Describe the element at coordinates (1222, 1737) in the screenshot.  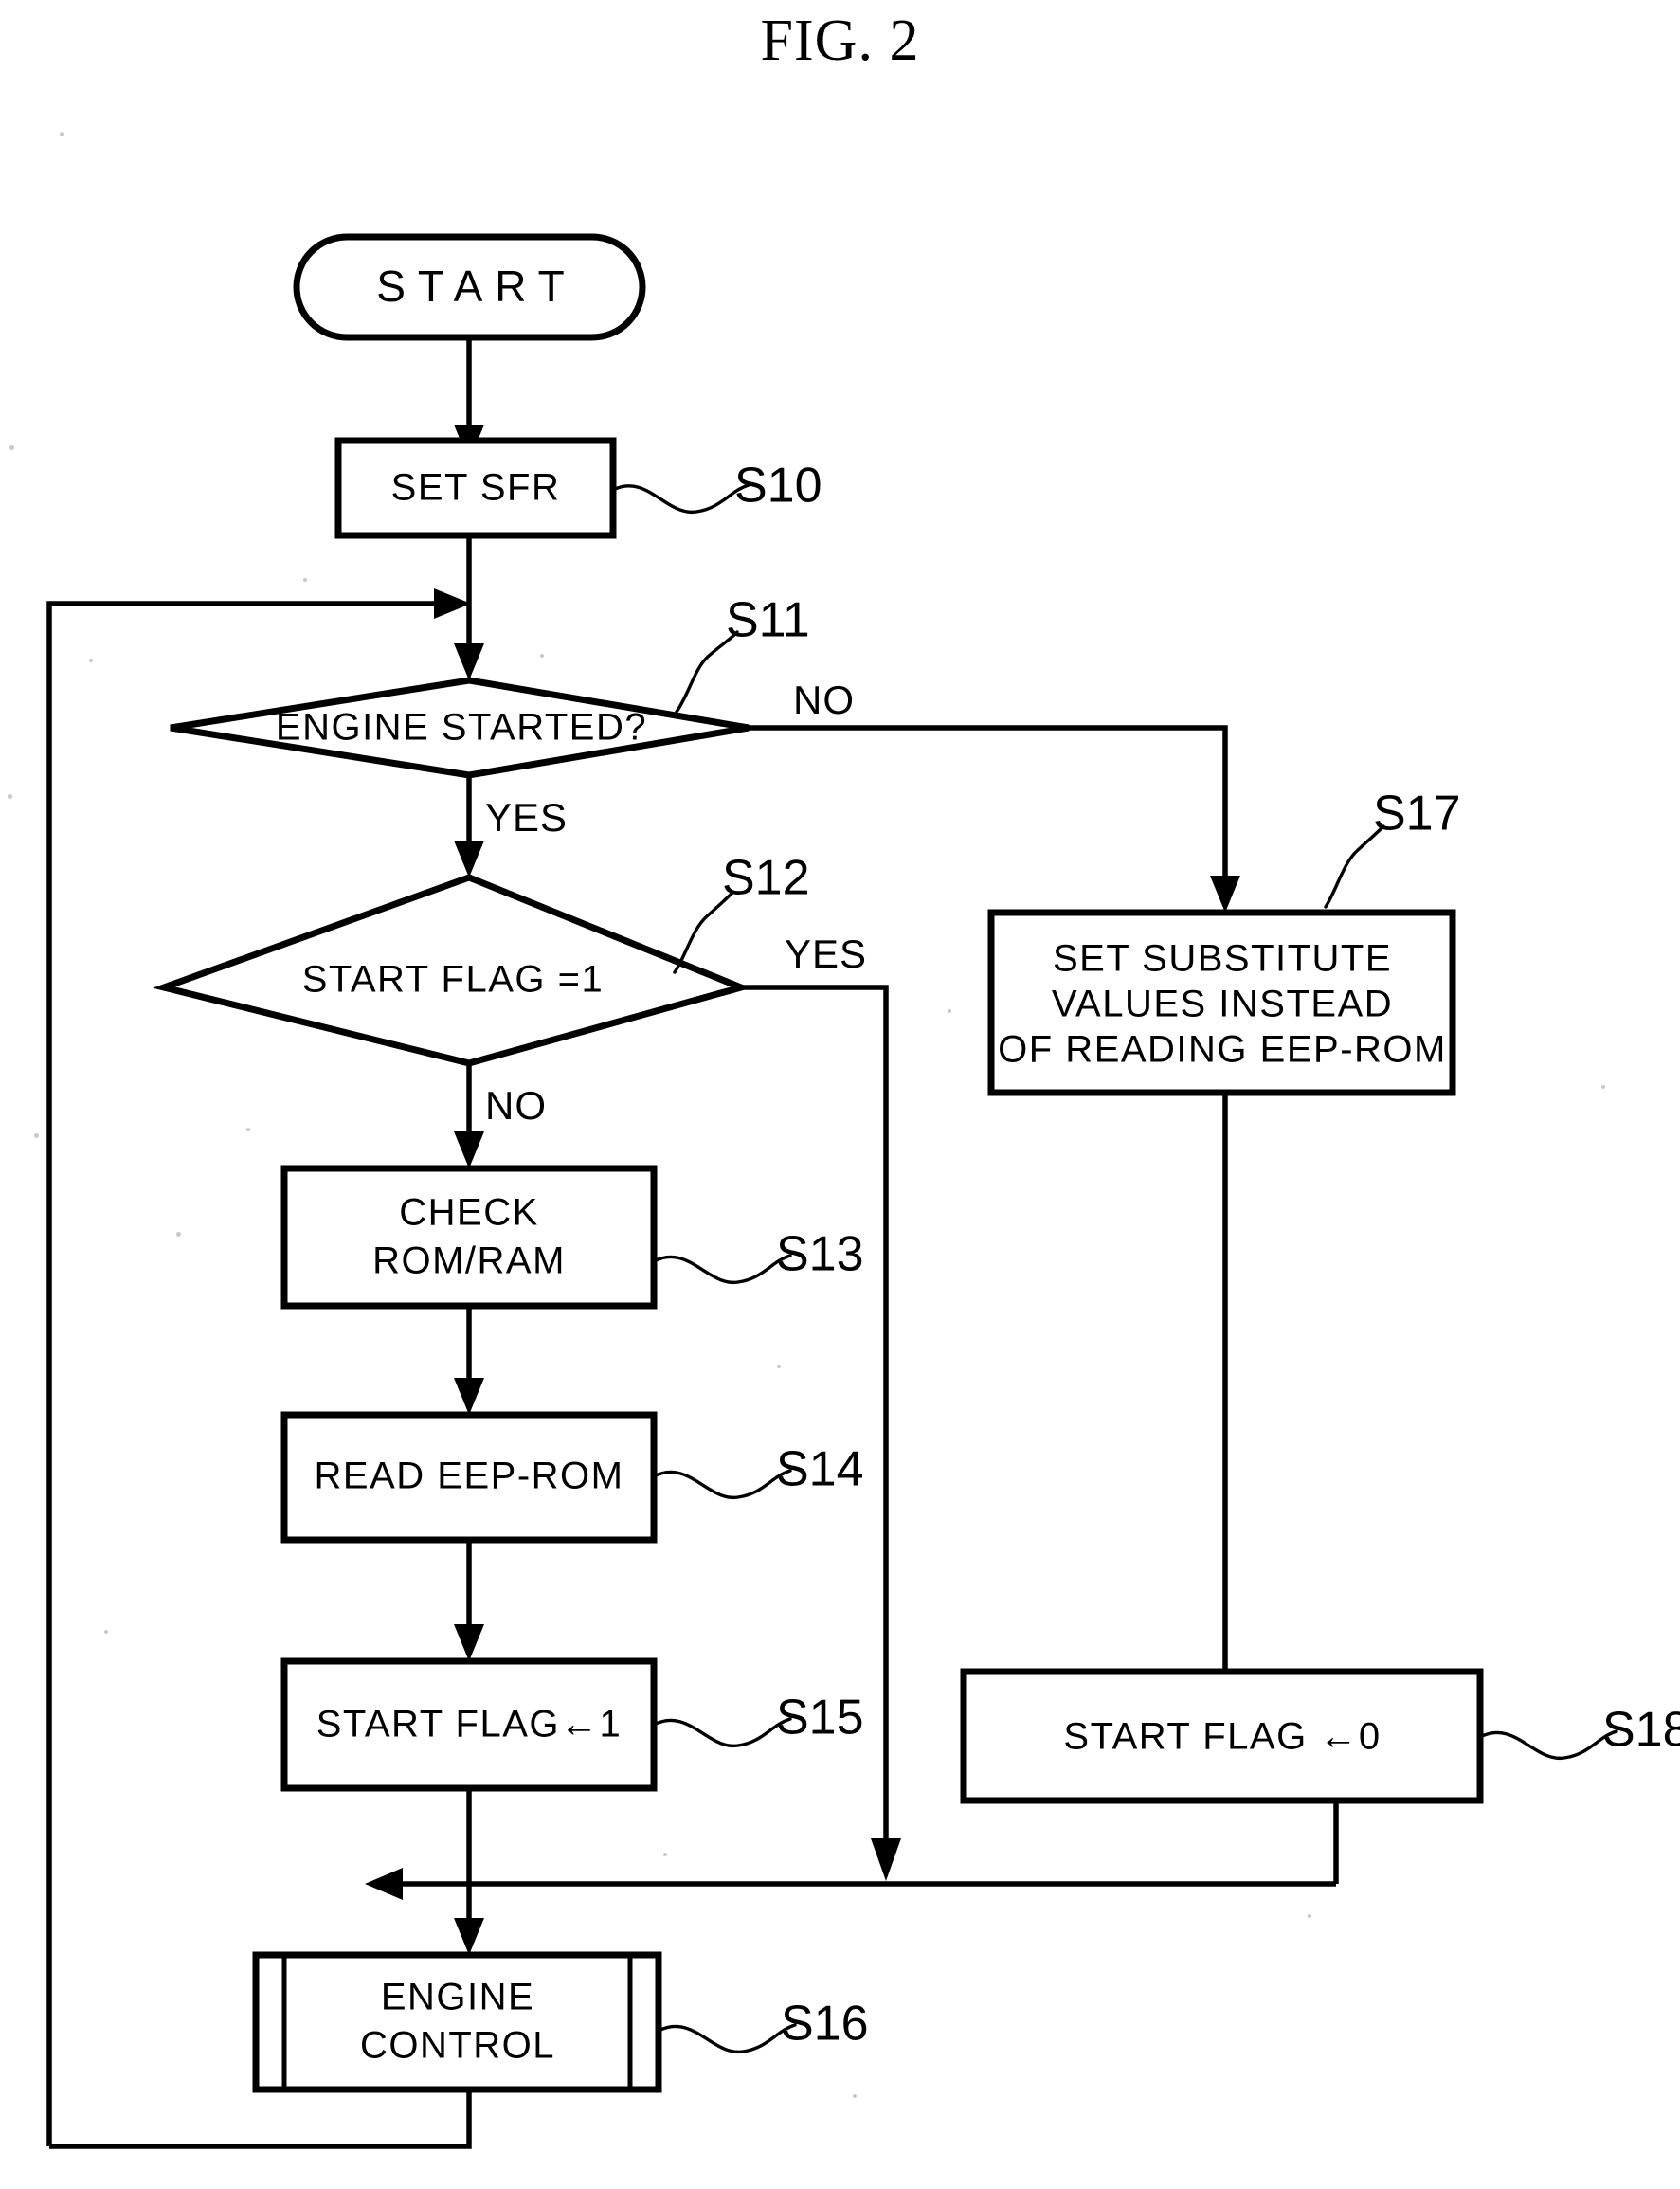
I see `s18-label: START FLAG ←0` at that location.